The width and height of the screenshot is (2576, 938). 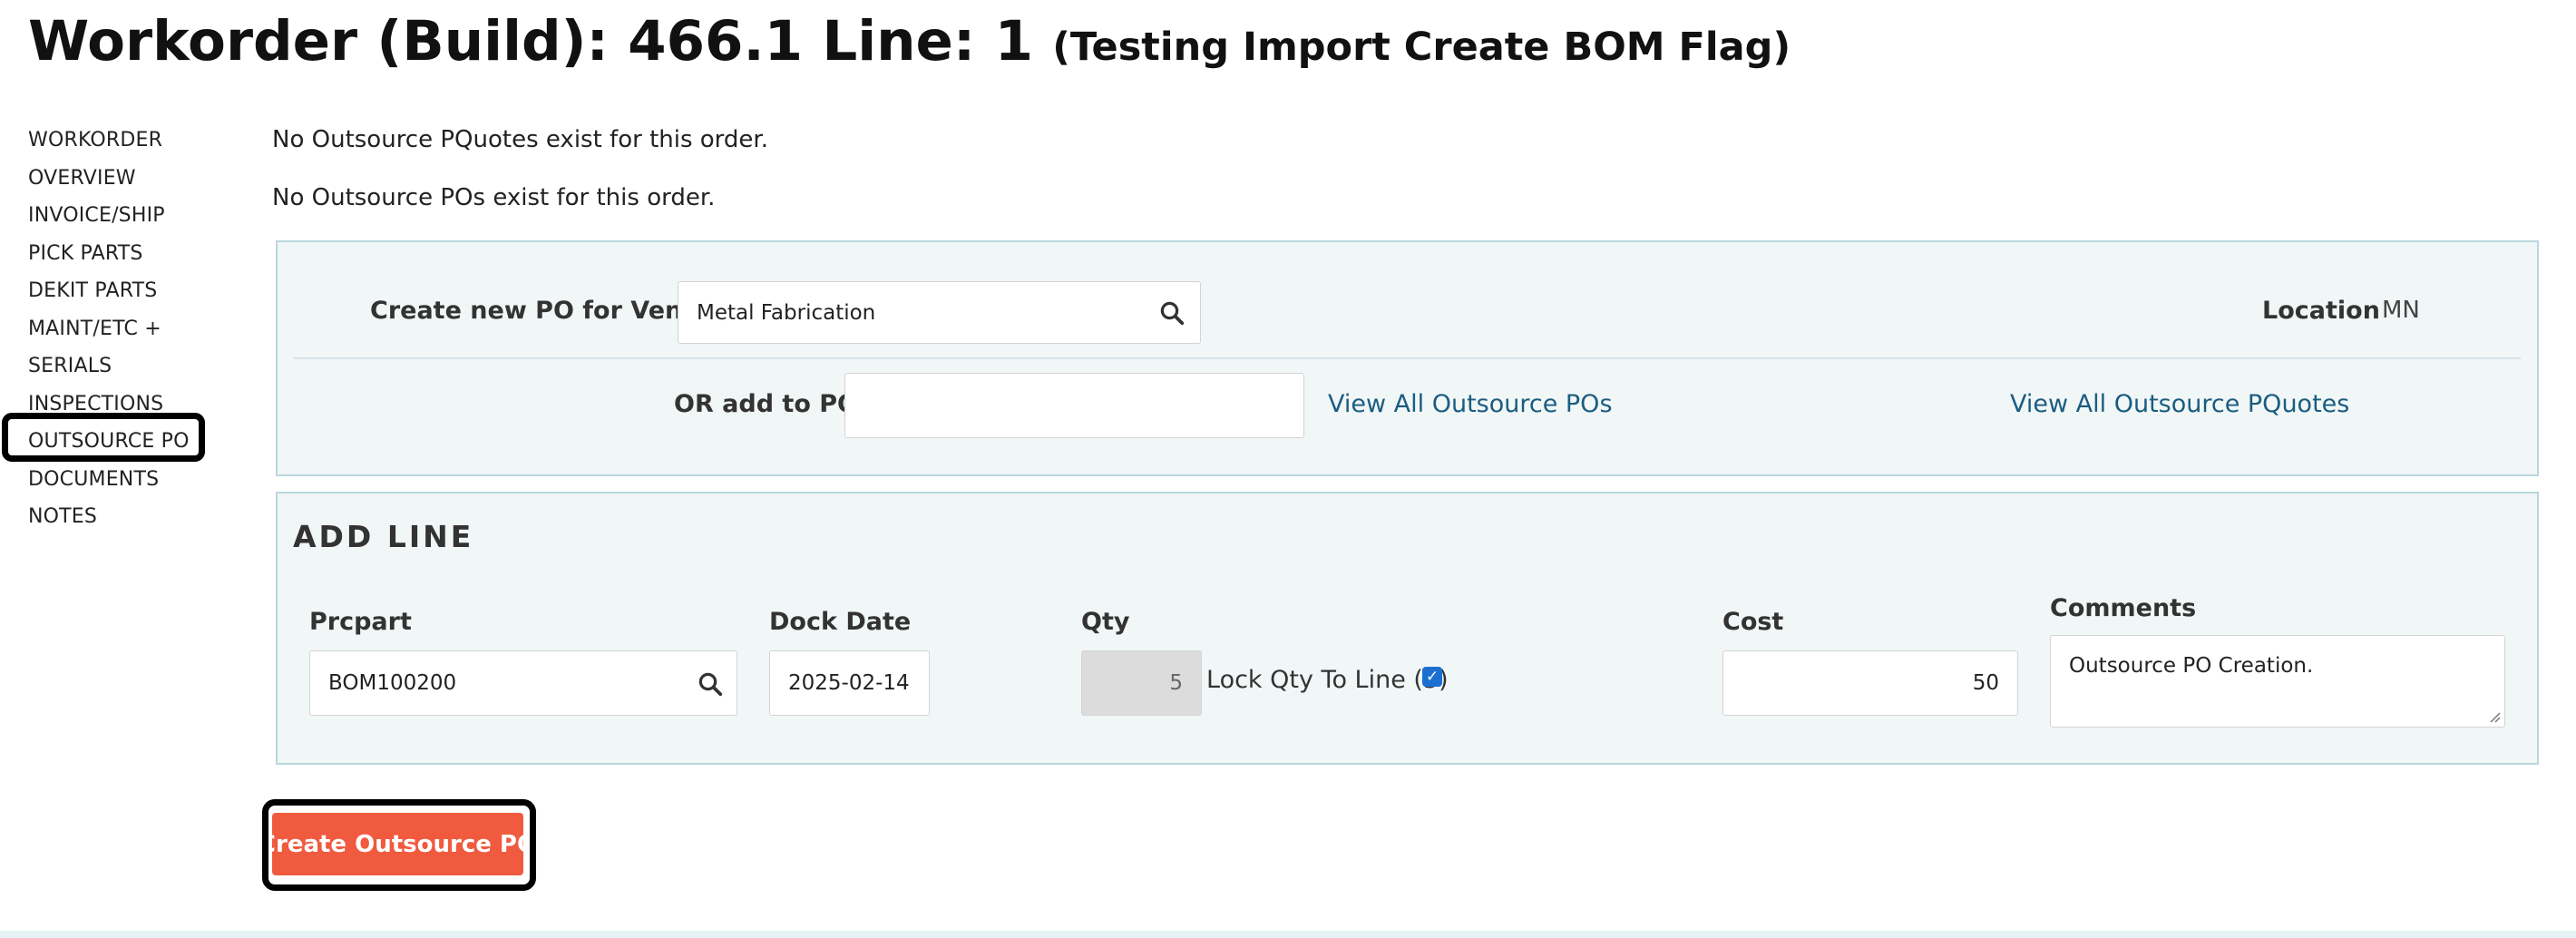 What do you see at coordinates (119, 366) in the screenshot?
I see `sidebar-item-serials: SERIALS` at bounding box center [119, 366].